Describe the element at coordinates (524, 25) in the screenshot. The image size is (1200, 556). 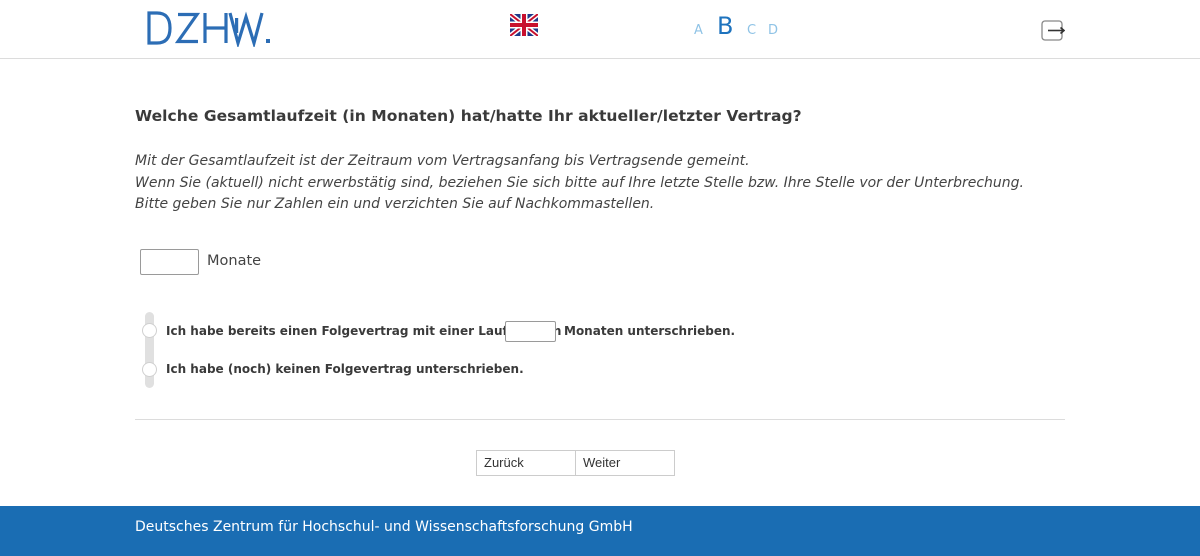
I see `uk-flag-icon` at that location.